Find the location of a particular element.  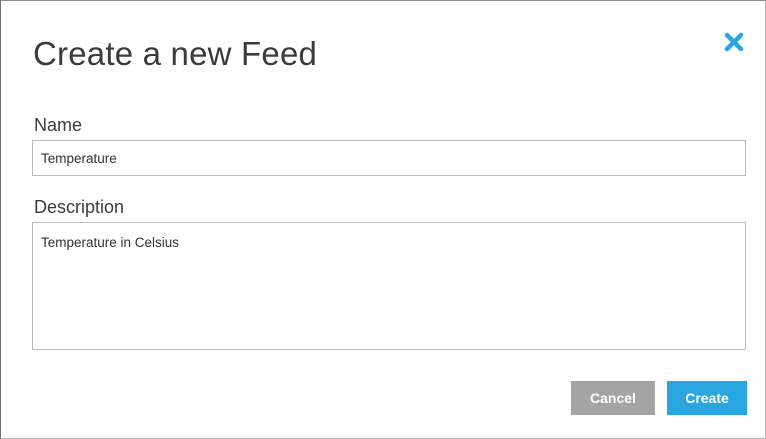

close-icon is located at coordinates (734, 42).